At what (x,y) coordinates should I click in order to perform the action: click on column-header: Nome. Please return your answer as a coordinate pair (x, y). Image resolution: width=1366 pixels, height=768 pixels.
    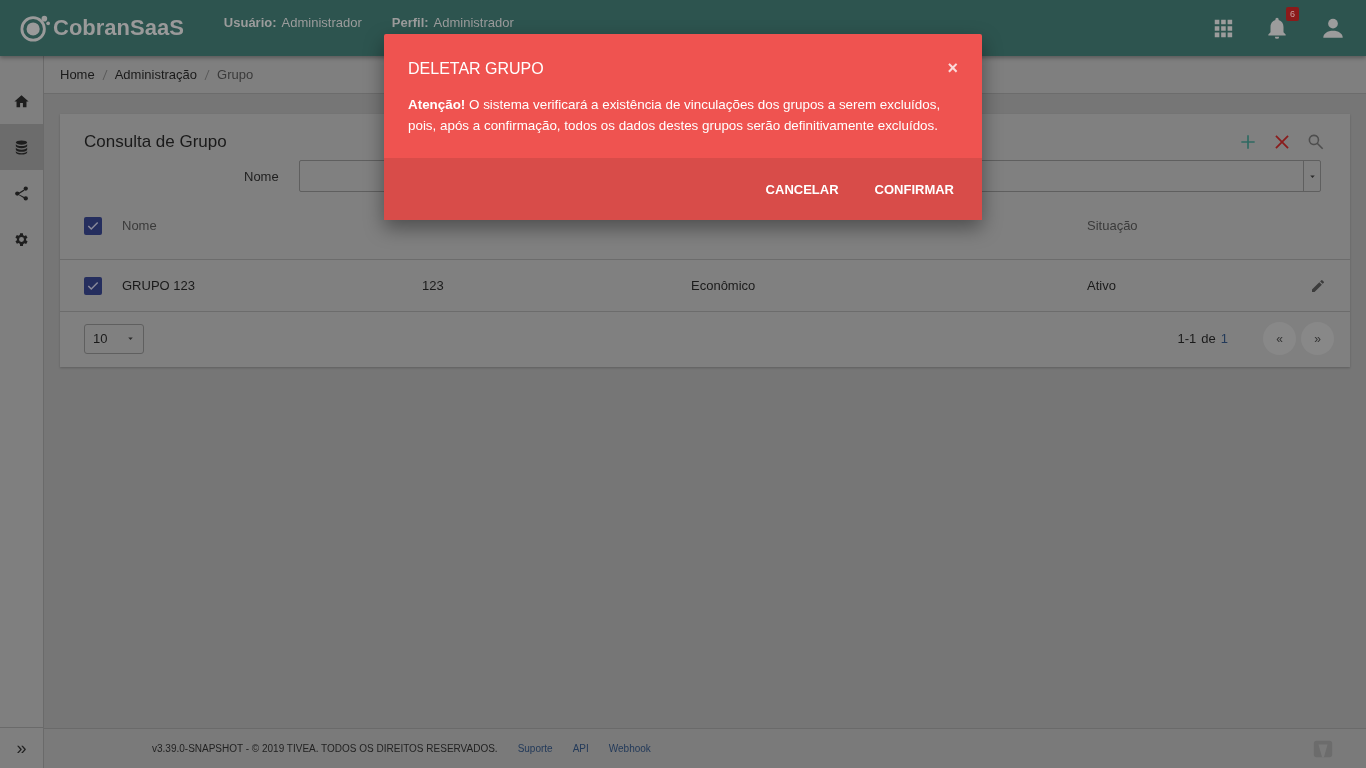
    Looking at the image, I should click on (140, 225).